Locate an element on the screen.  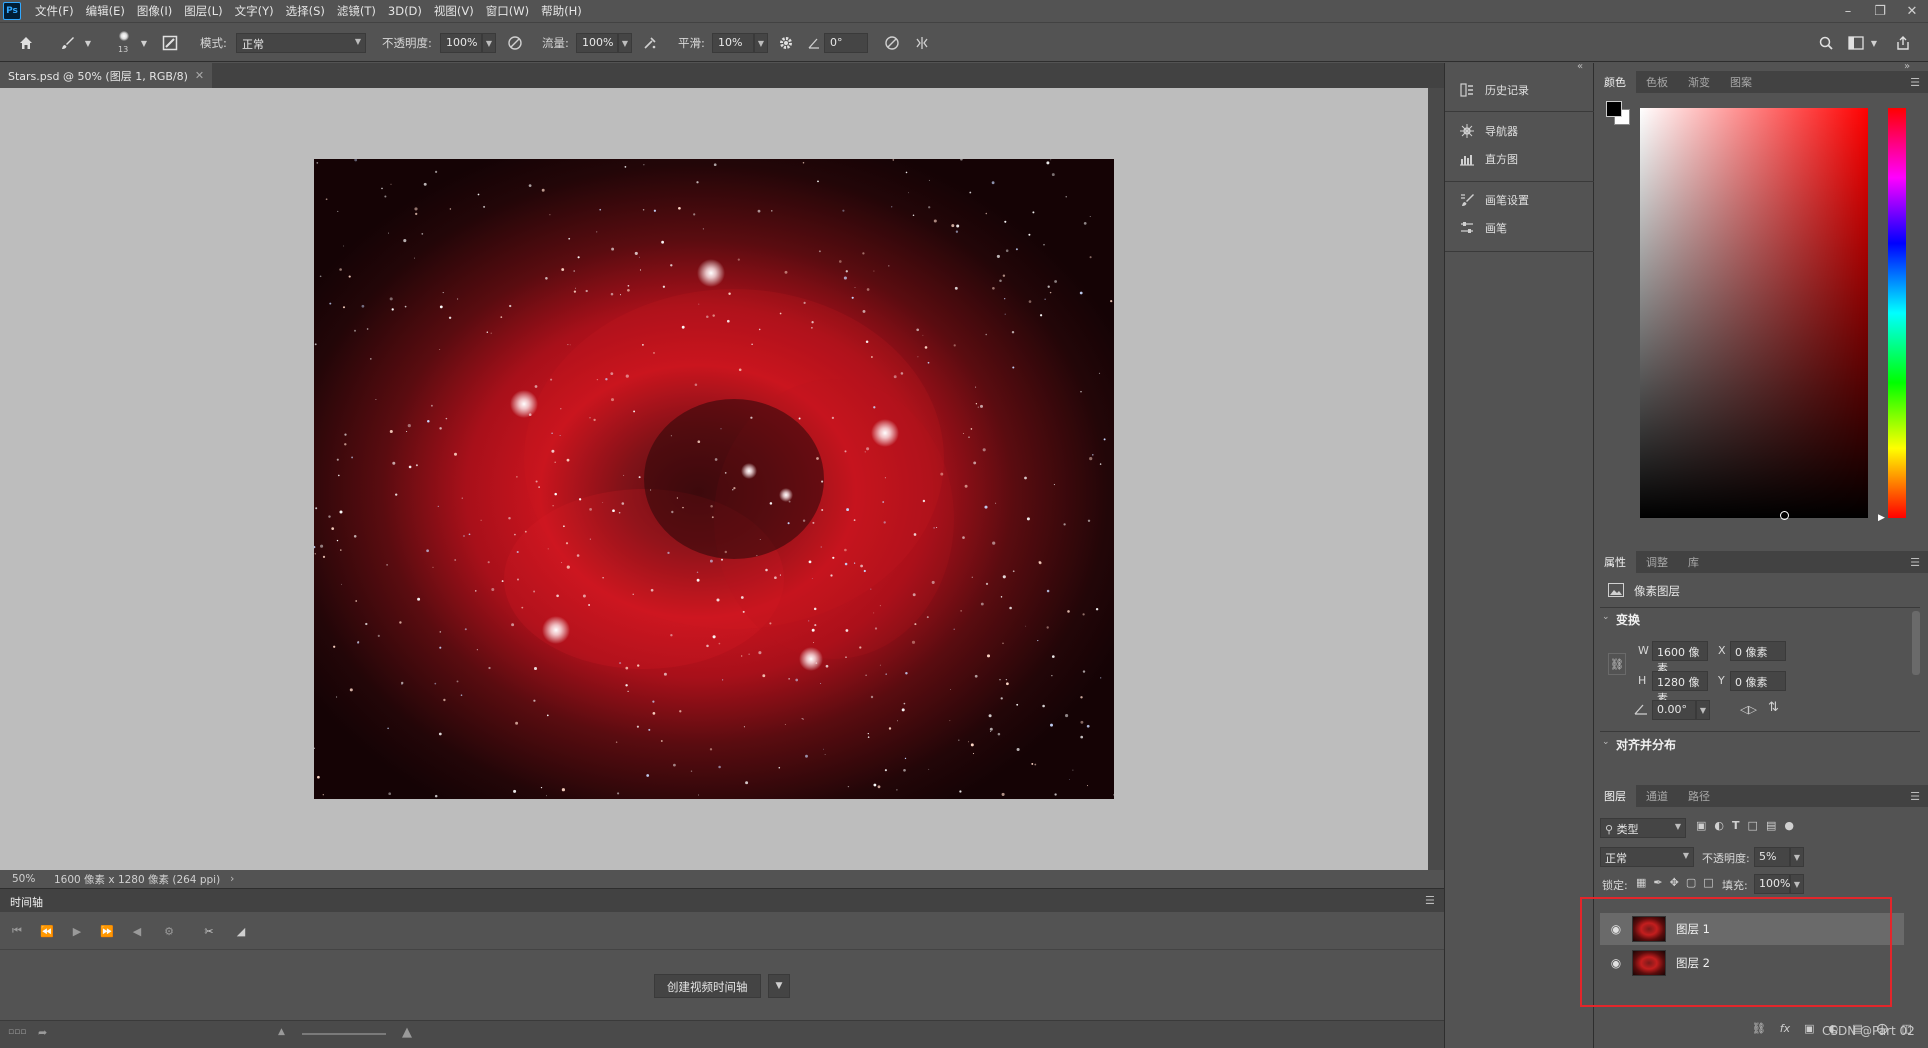
layer-filter-select: ⚲ 类型 ▼ is located at coordinates (1643, 828).